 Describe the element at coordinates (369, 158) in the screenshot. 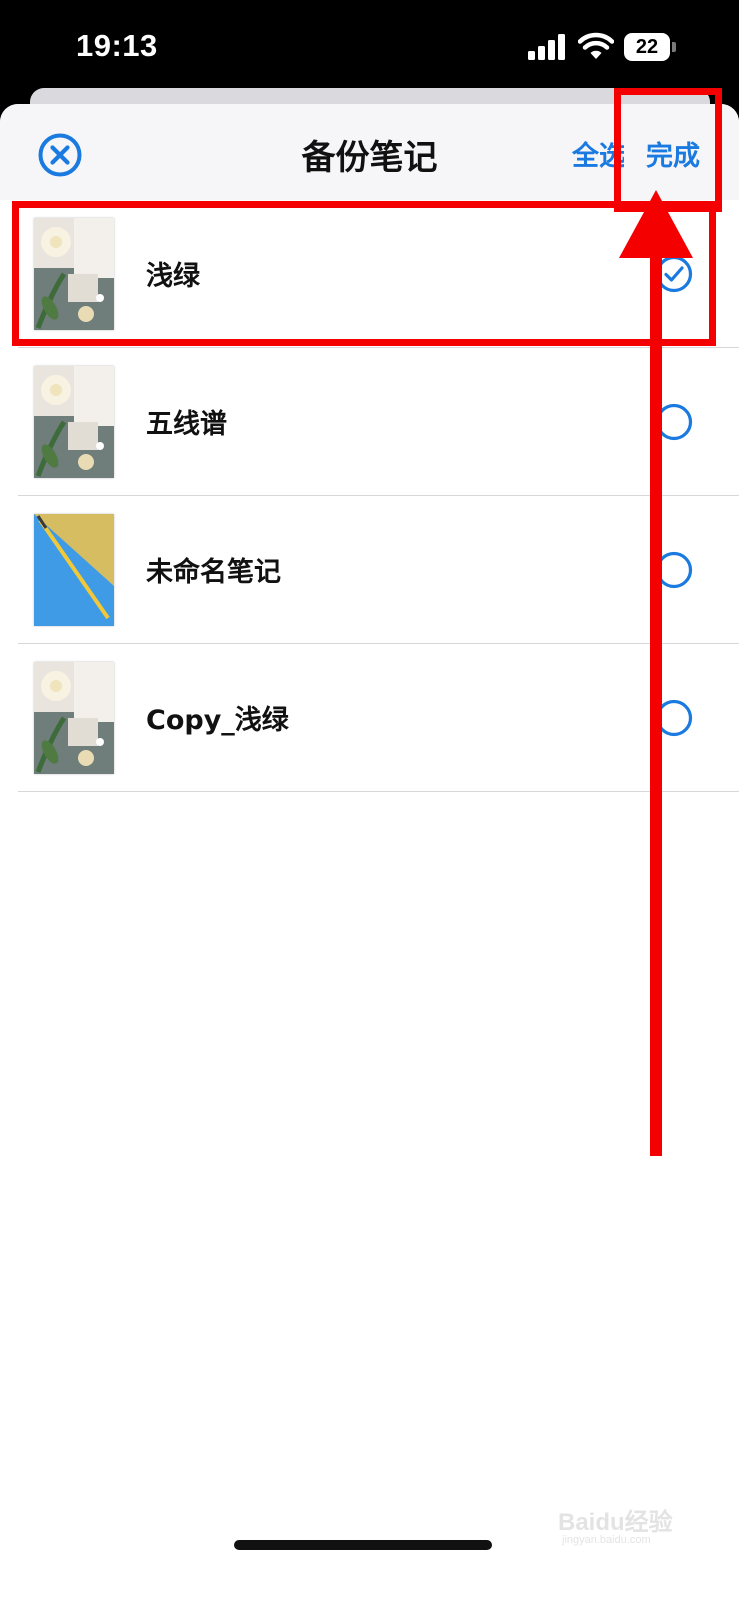

I see `page-title: 备份笔记` at that location.